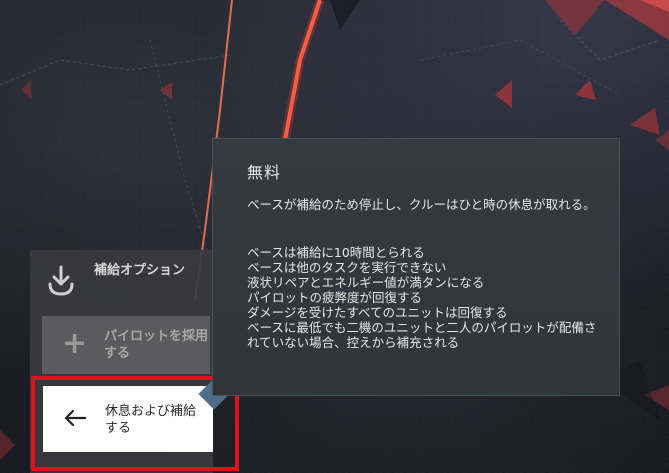  What do you see at coordinates (366, 282) in the screenshot?
I see `tooltip-effect: 液状リペアとエネルギー値が満タンになる` at bounding box center [366, 282].